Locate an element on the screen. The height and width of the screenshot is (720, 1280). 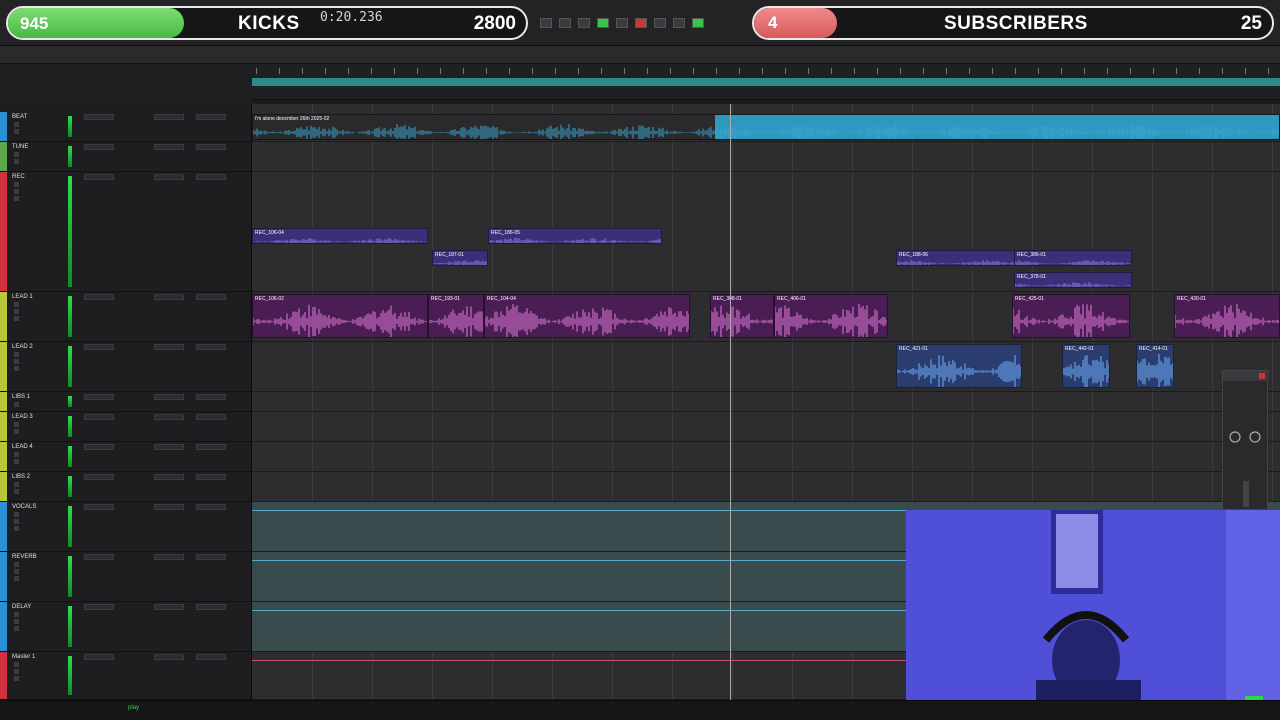
audio-clip: i'm alone december 26th 2025-02 is located at coordinates (766, 127).